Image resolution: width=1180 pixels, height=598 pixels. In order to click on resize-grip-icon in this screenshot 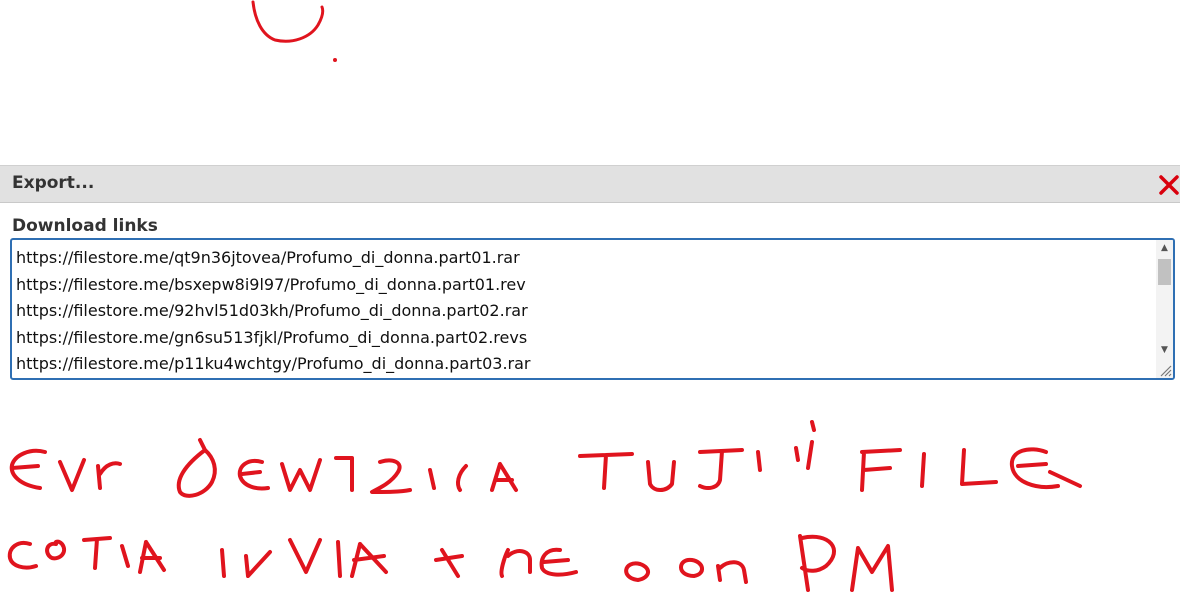, I will do `click(1165, 370)`.